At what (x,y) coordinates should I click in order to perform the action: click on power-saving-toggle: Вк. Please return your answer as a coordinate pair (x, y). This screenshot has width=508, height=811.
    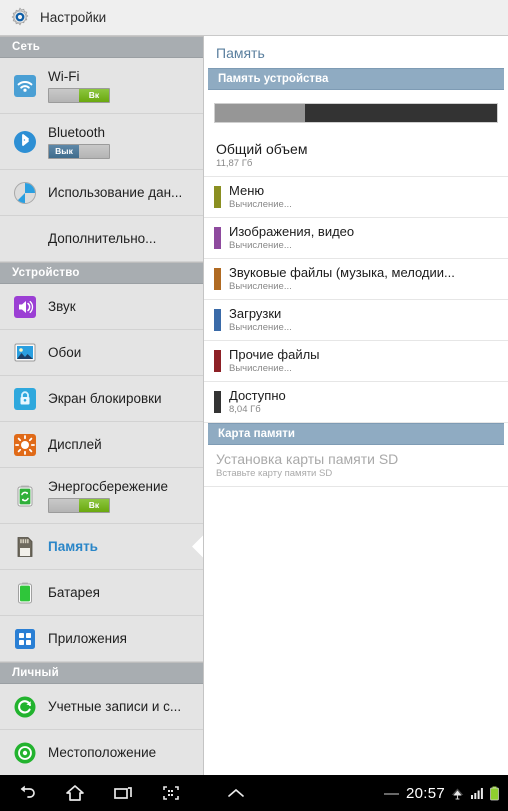
    Looking at the image, I should click on (79, 505).